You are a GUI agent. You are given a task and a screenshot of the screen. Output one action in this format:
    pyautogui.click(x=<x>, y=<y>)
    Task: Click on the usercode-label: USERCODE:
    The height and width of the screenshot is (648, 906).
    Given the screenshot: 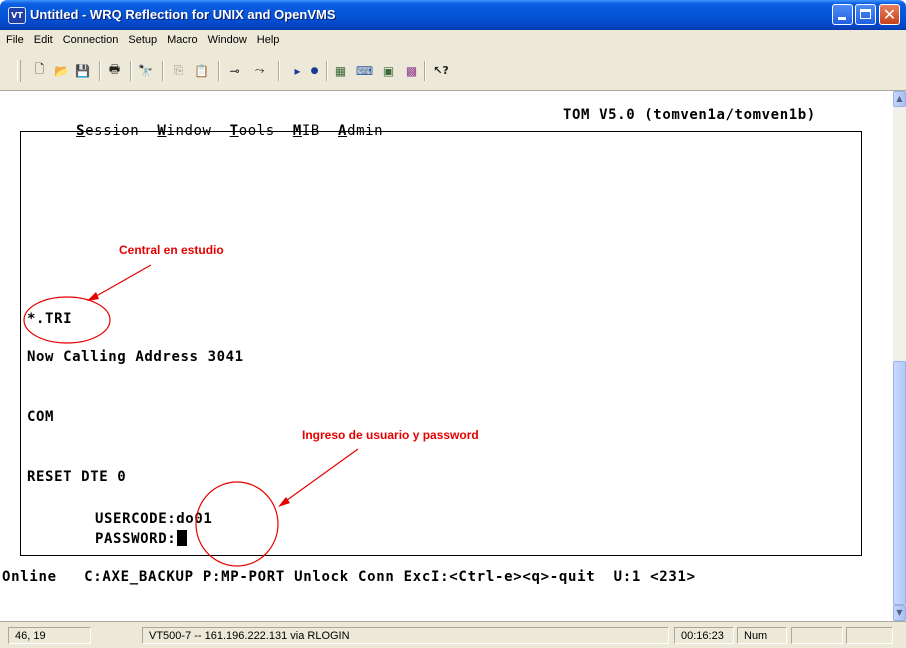 What is the action you would take?
    pyautogui.click(x=136, y=519)
    